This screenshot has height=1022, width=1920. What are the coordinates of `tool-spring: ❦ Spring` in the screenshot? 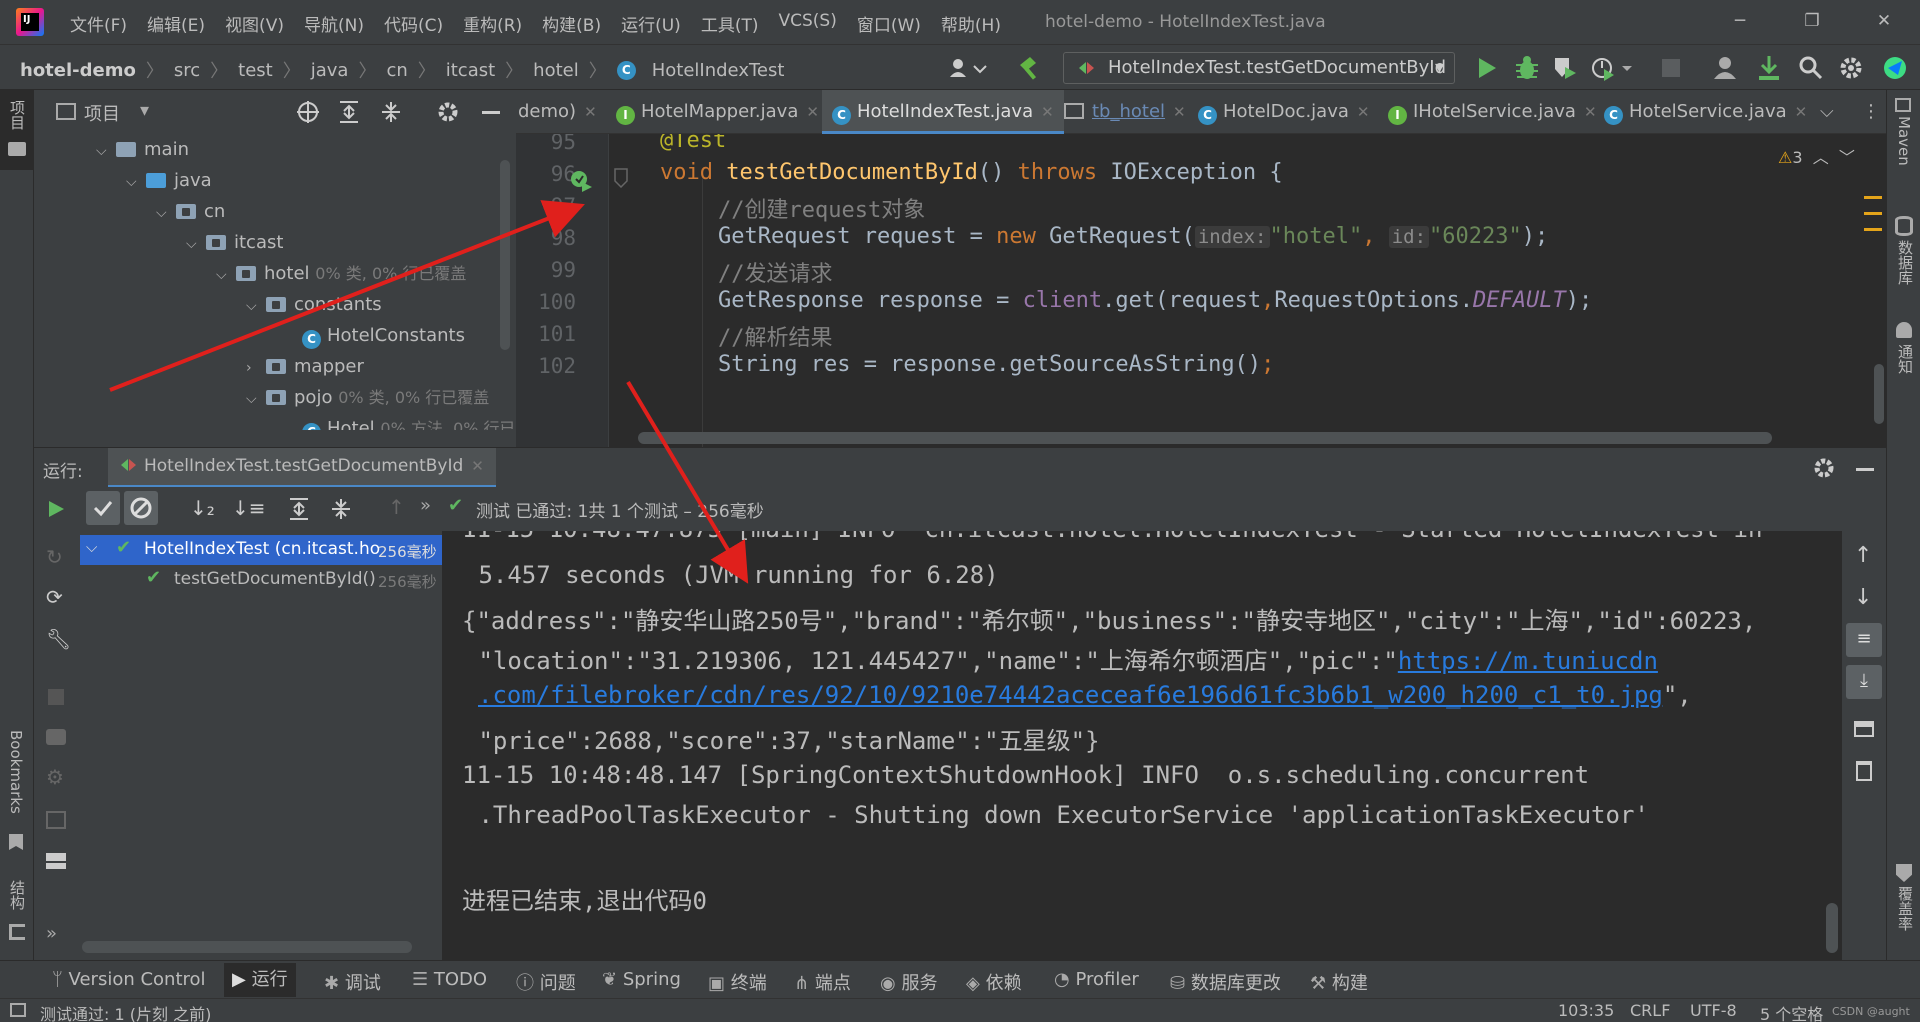 It's located at (641, 979).